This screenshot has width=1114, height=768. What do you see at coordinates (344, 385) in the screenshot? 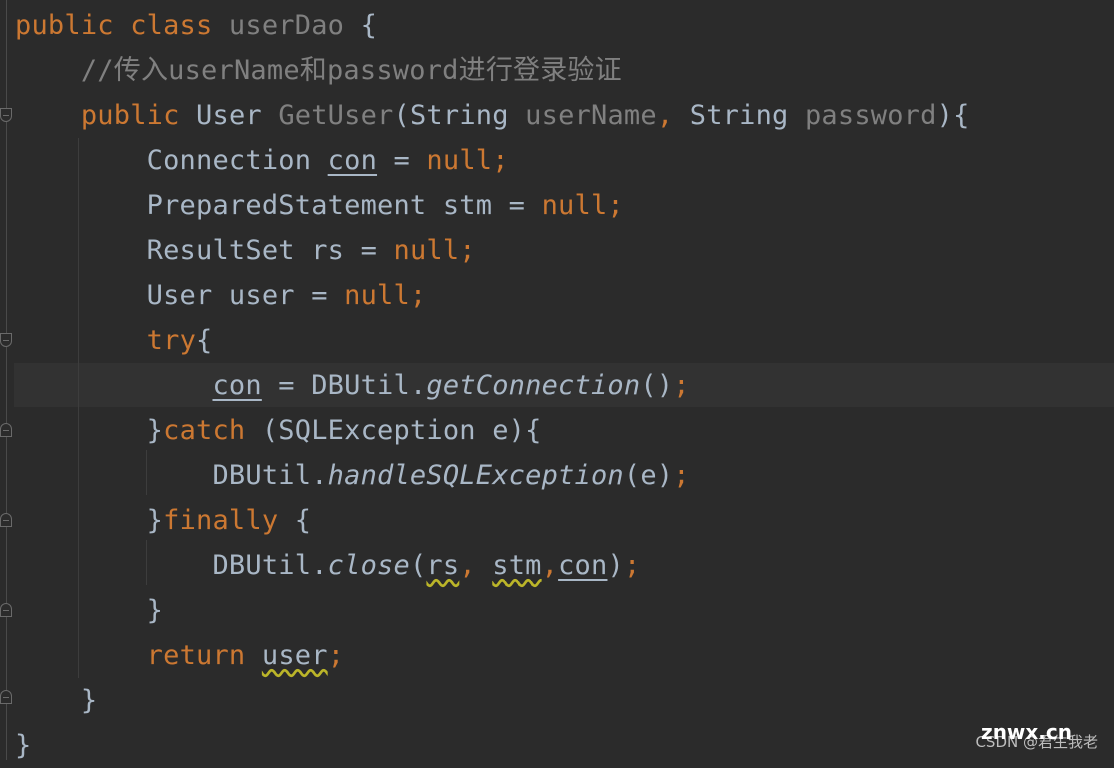
I see `code-token: = DBUtil.` at bounding box center [344, 385].